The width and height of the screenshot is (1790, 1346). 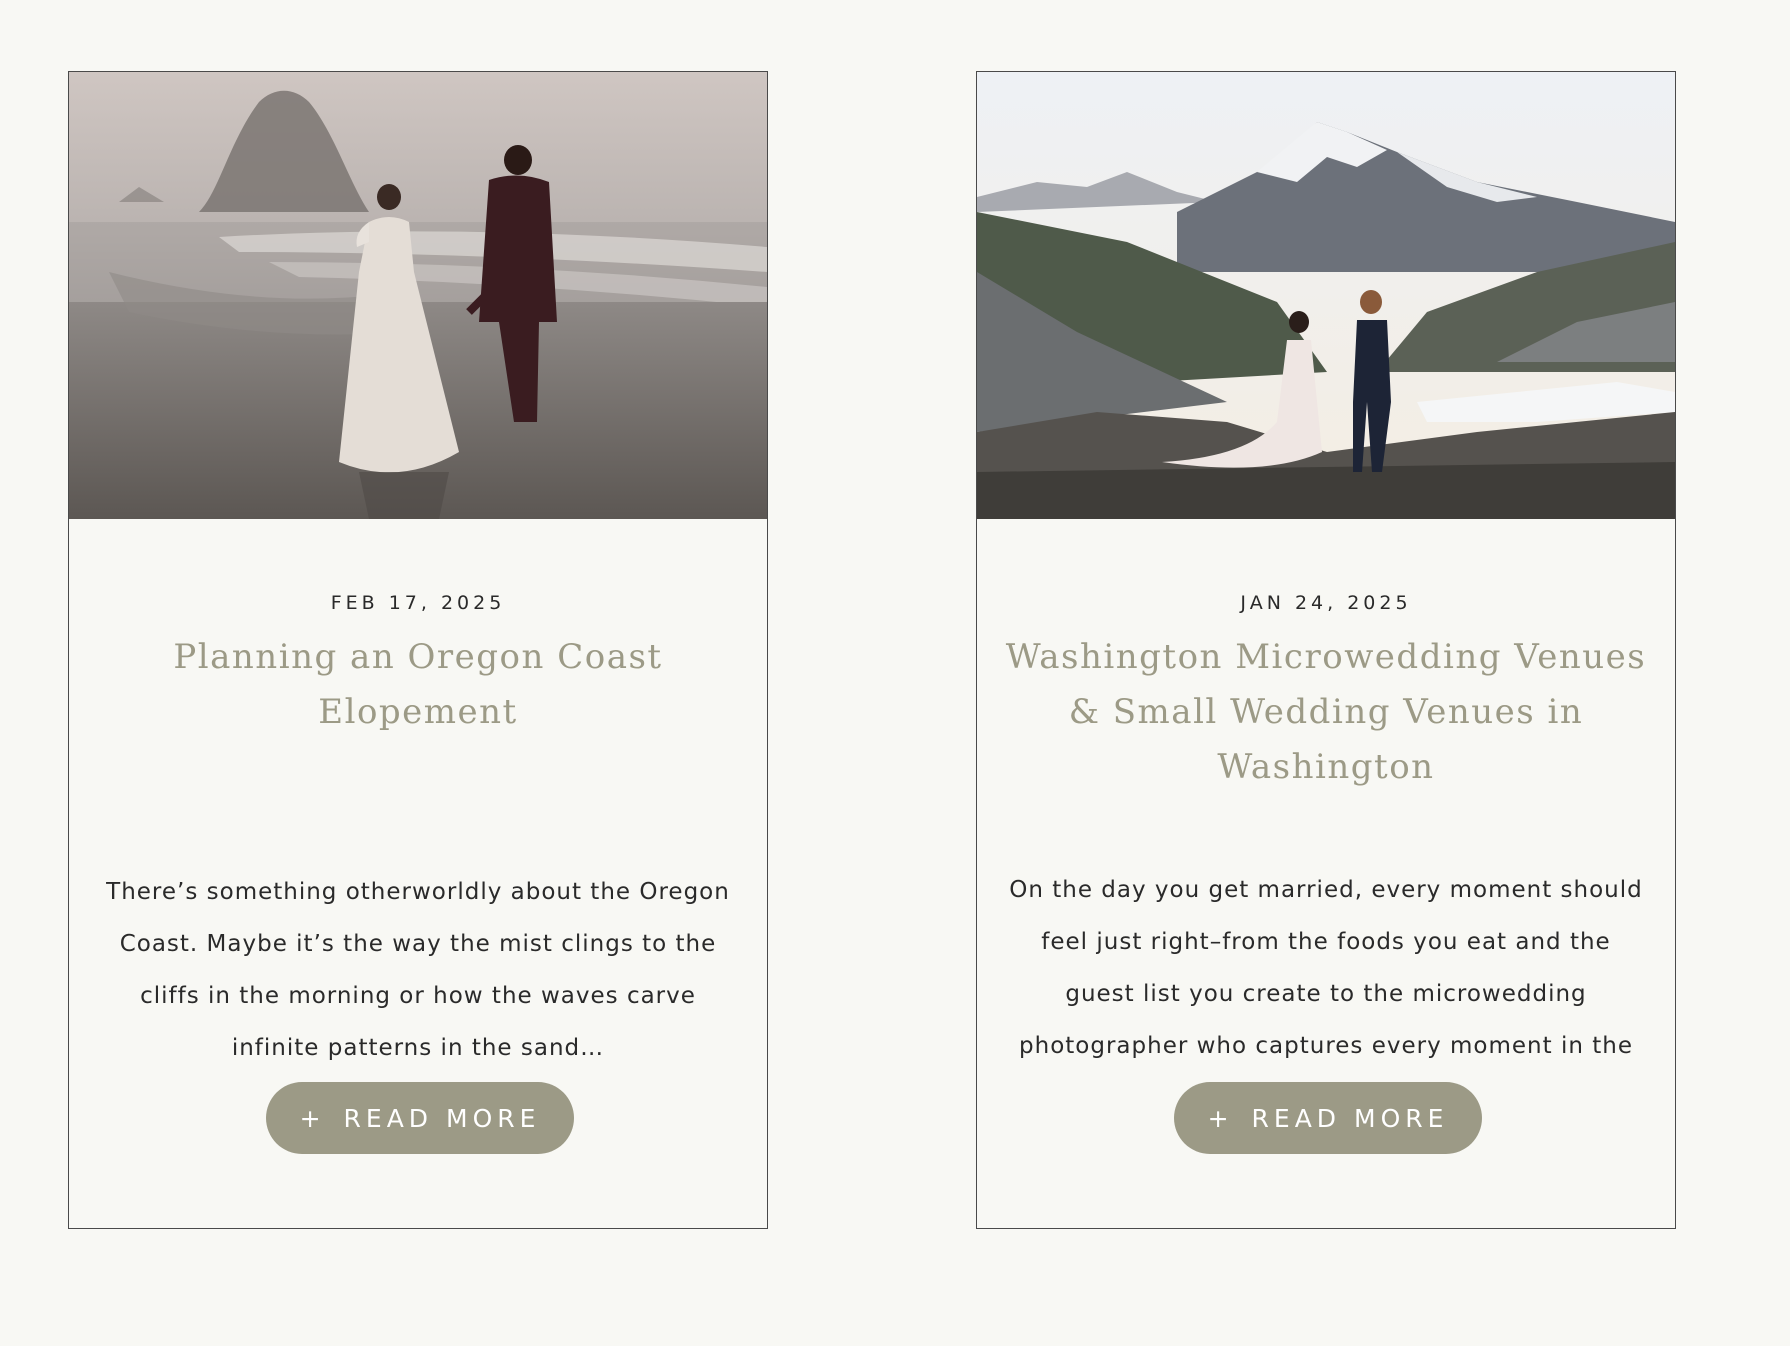 I want to click on post-photo-mountain-couple, so click(x=1326, y=295).